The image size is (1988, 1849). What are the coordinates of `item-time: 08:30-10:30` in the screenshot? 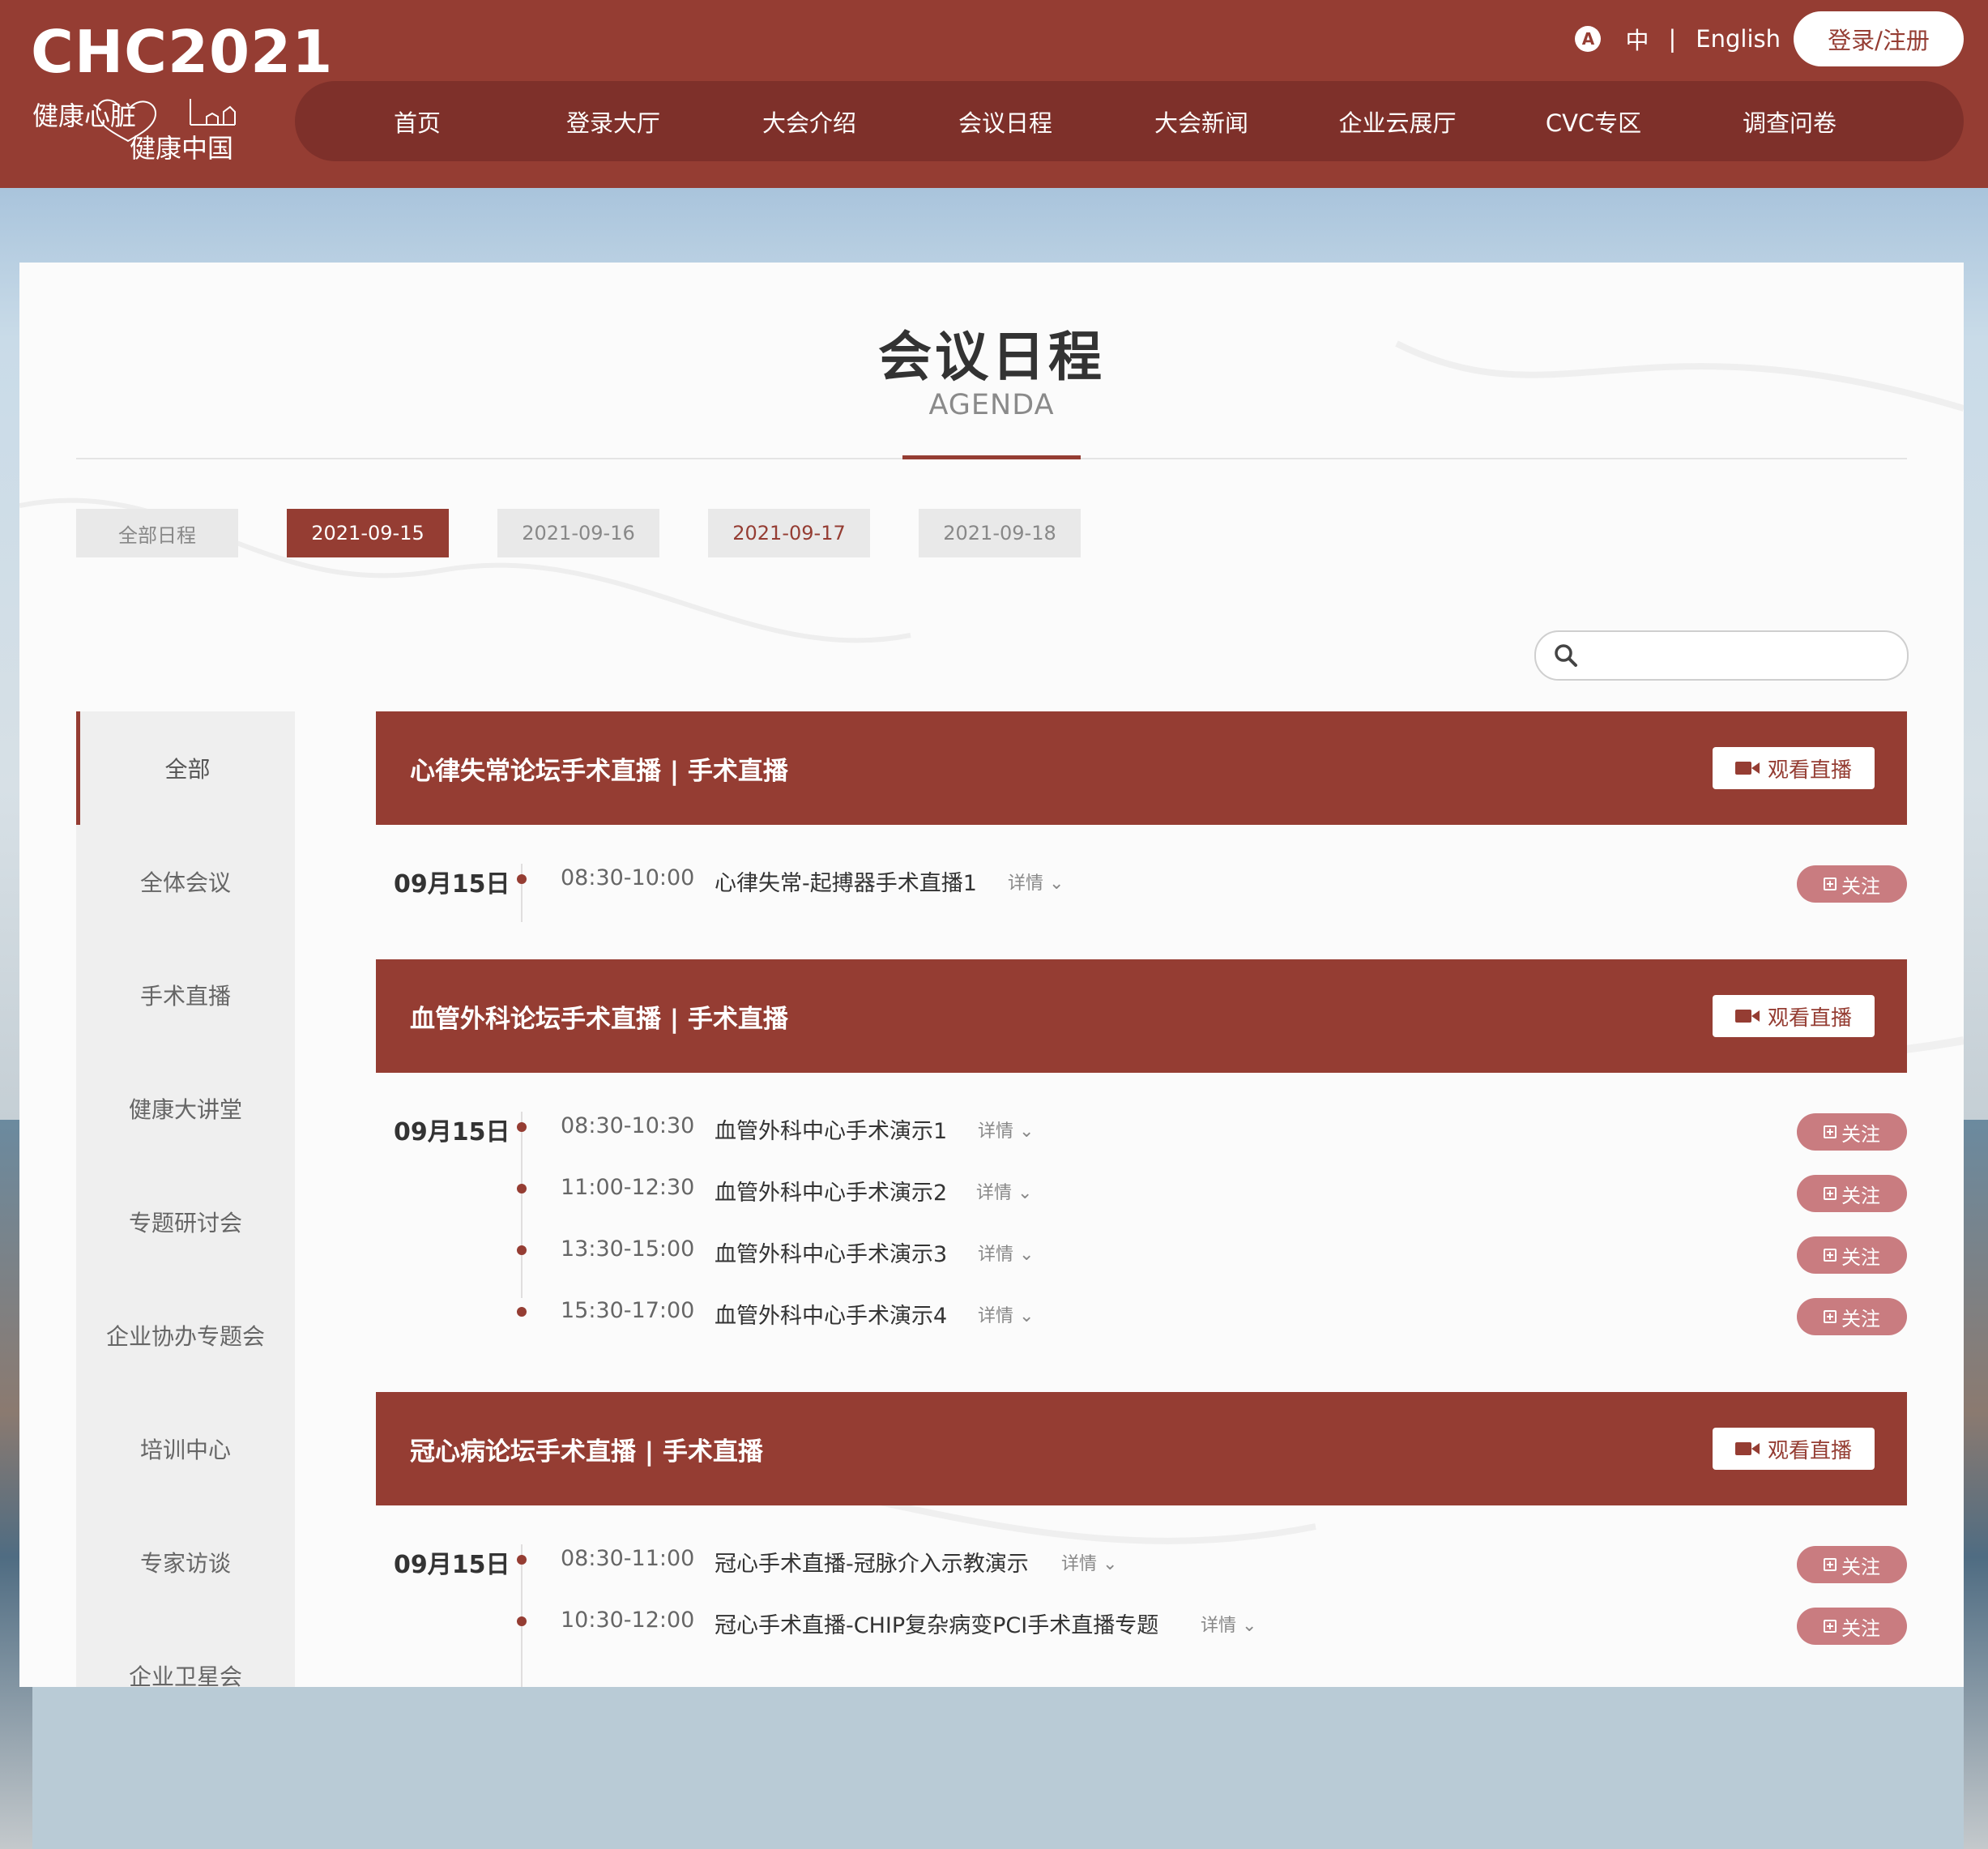 It's located at (628, 1125).